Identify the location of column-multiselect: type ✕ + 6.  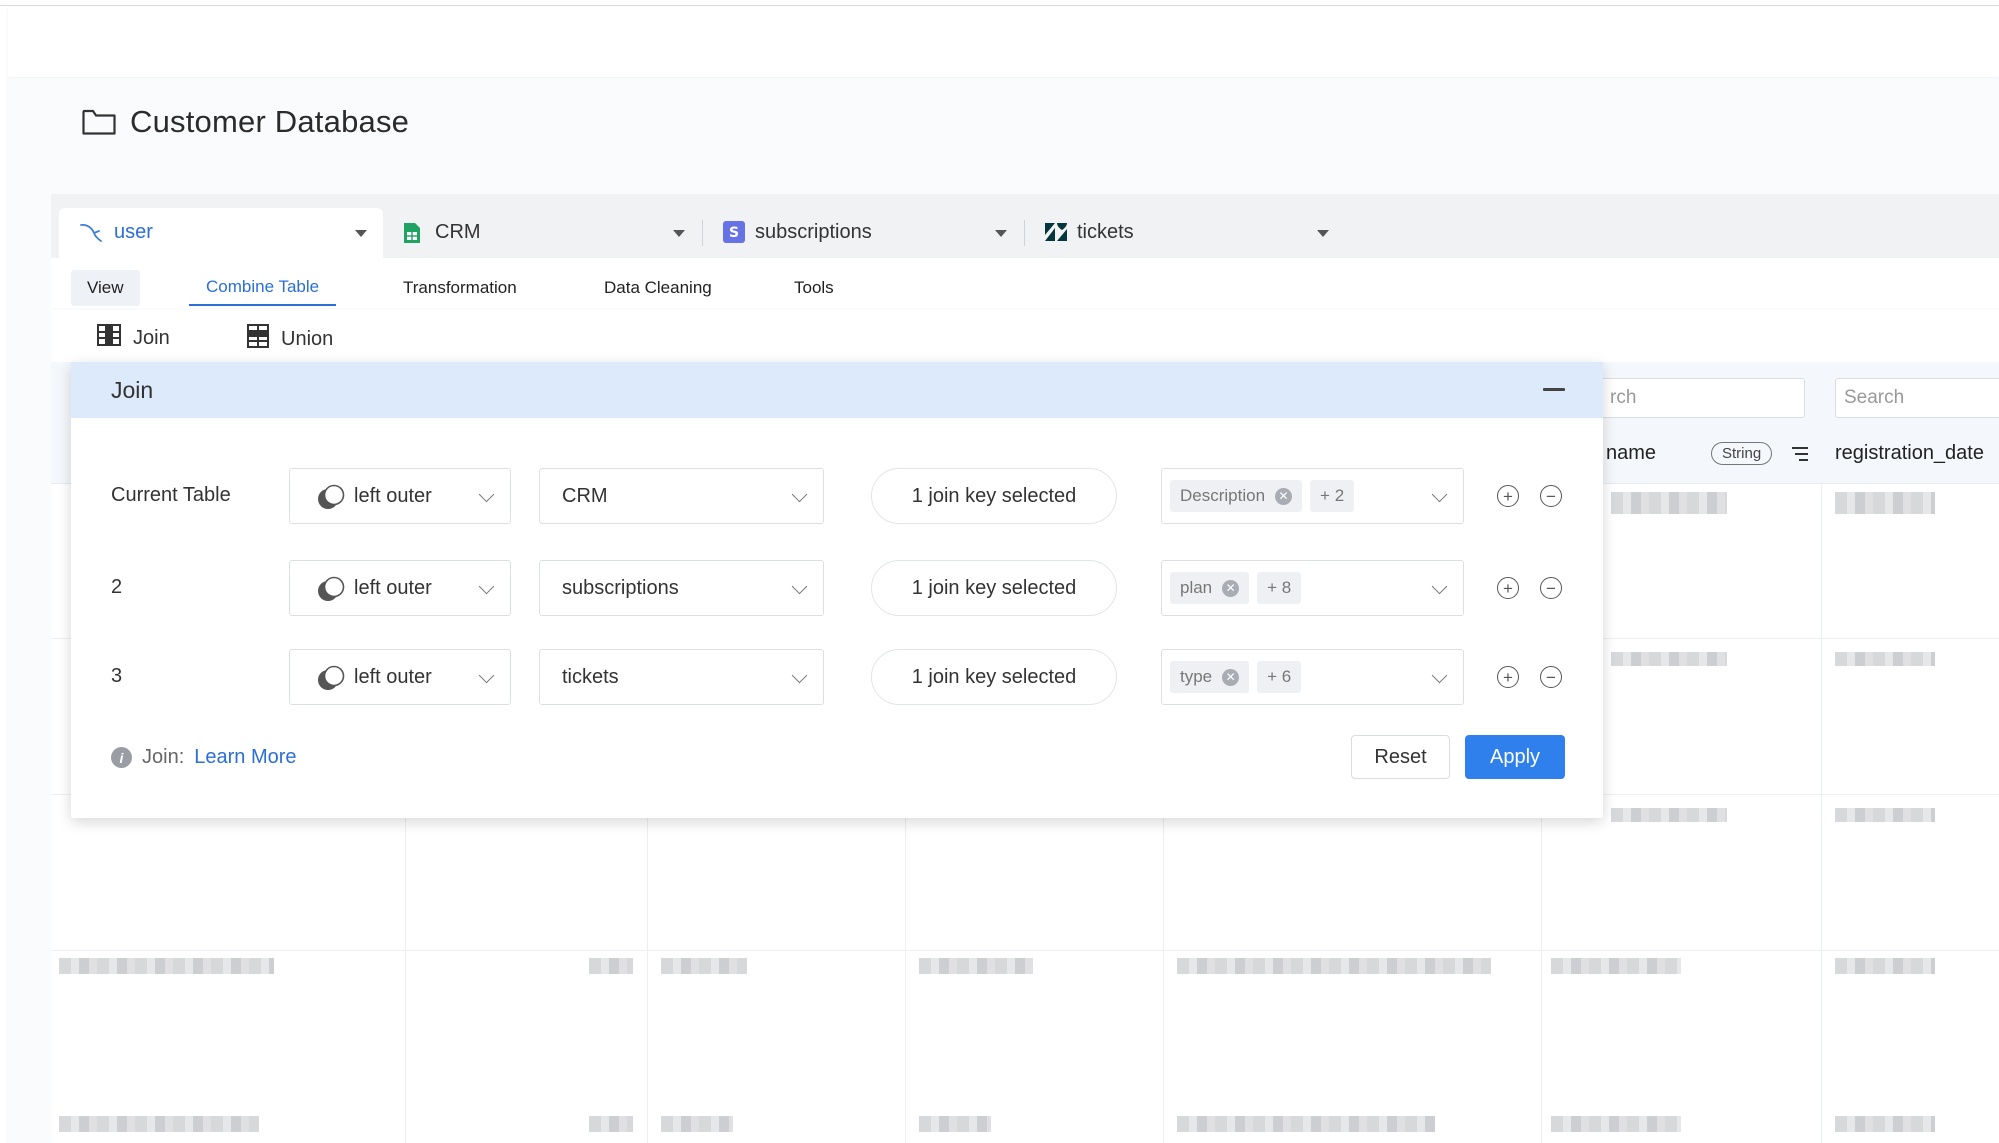
(1312, 677).